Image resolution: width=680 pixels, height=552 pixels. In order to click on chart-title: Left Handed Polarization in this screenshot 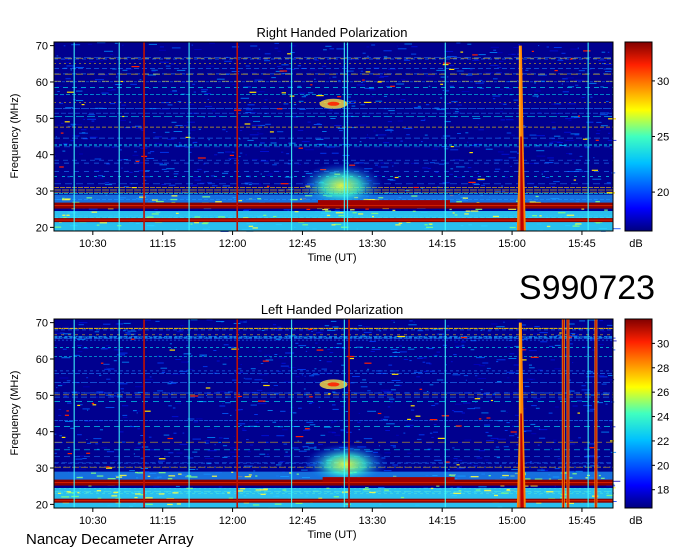, I will do `click(332, 309)`.